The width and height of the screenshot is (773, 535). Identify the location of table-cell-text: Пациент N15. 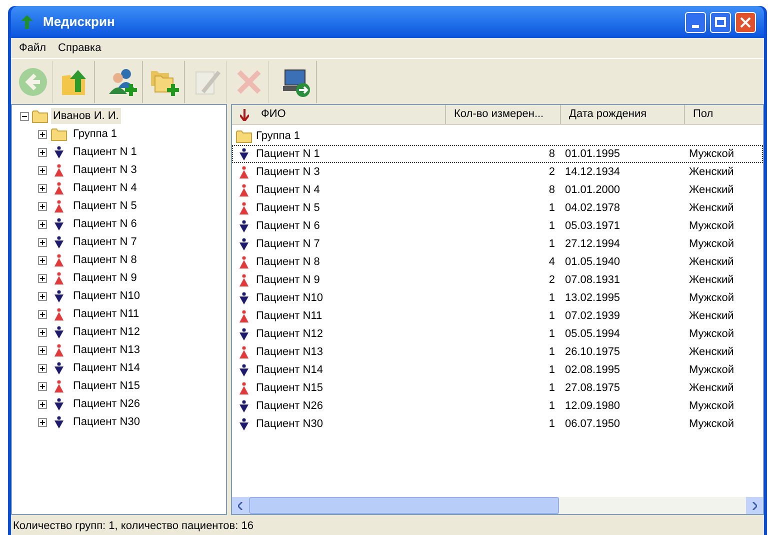
(289, 388).